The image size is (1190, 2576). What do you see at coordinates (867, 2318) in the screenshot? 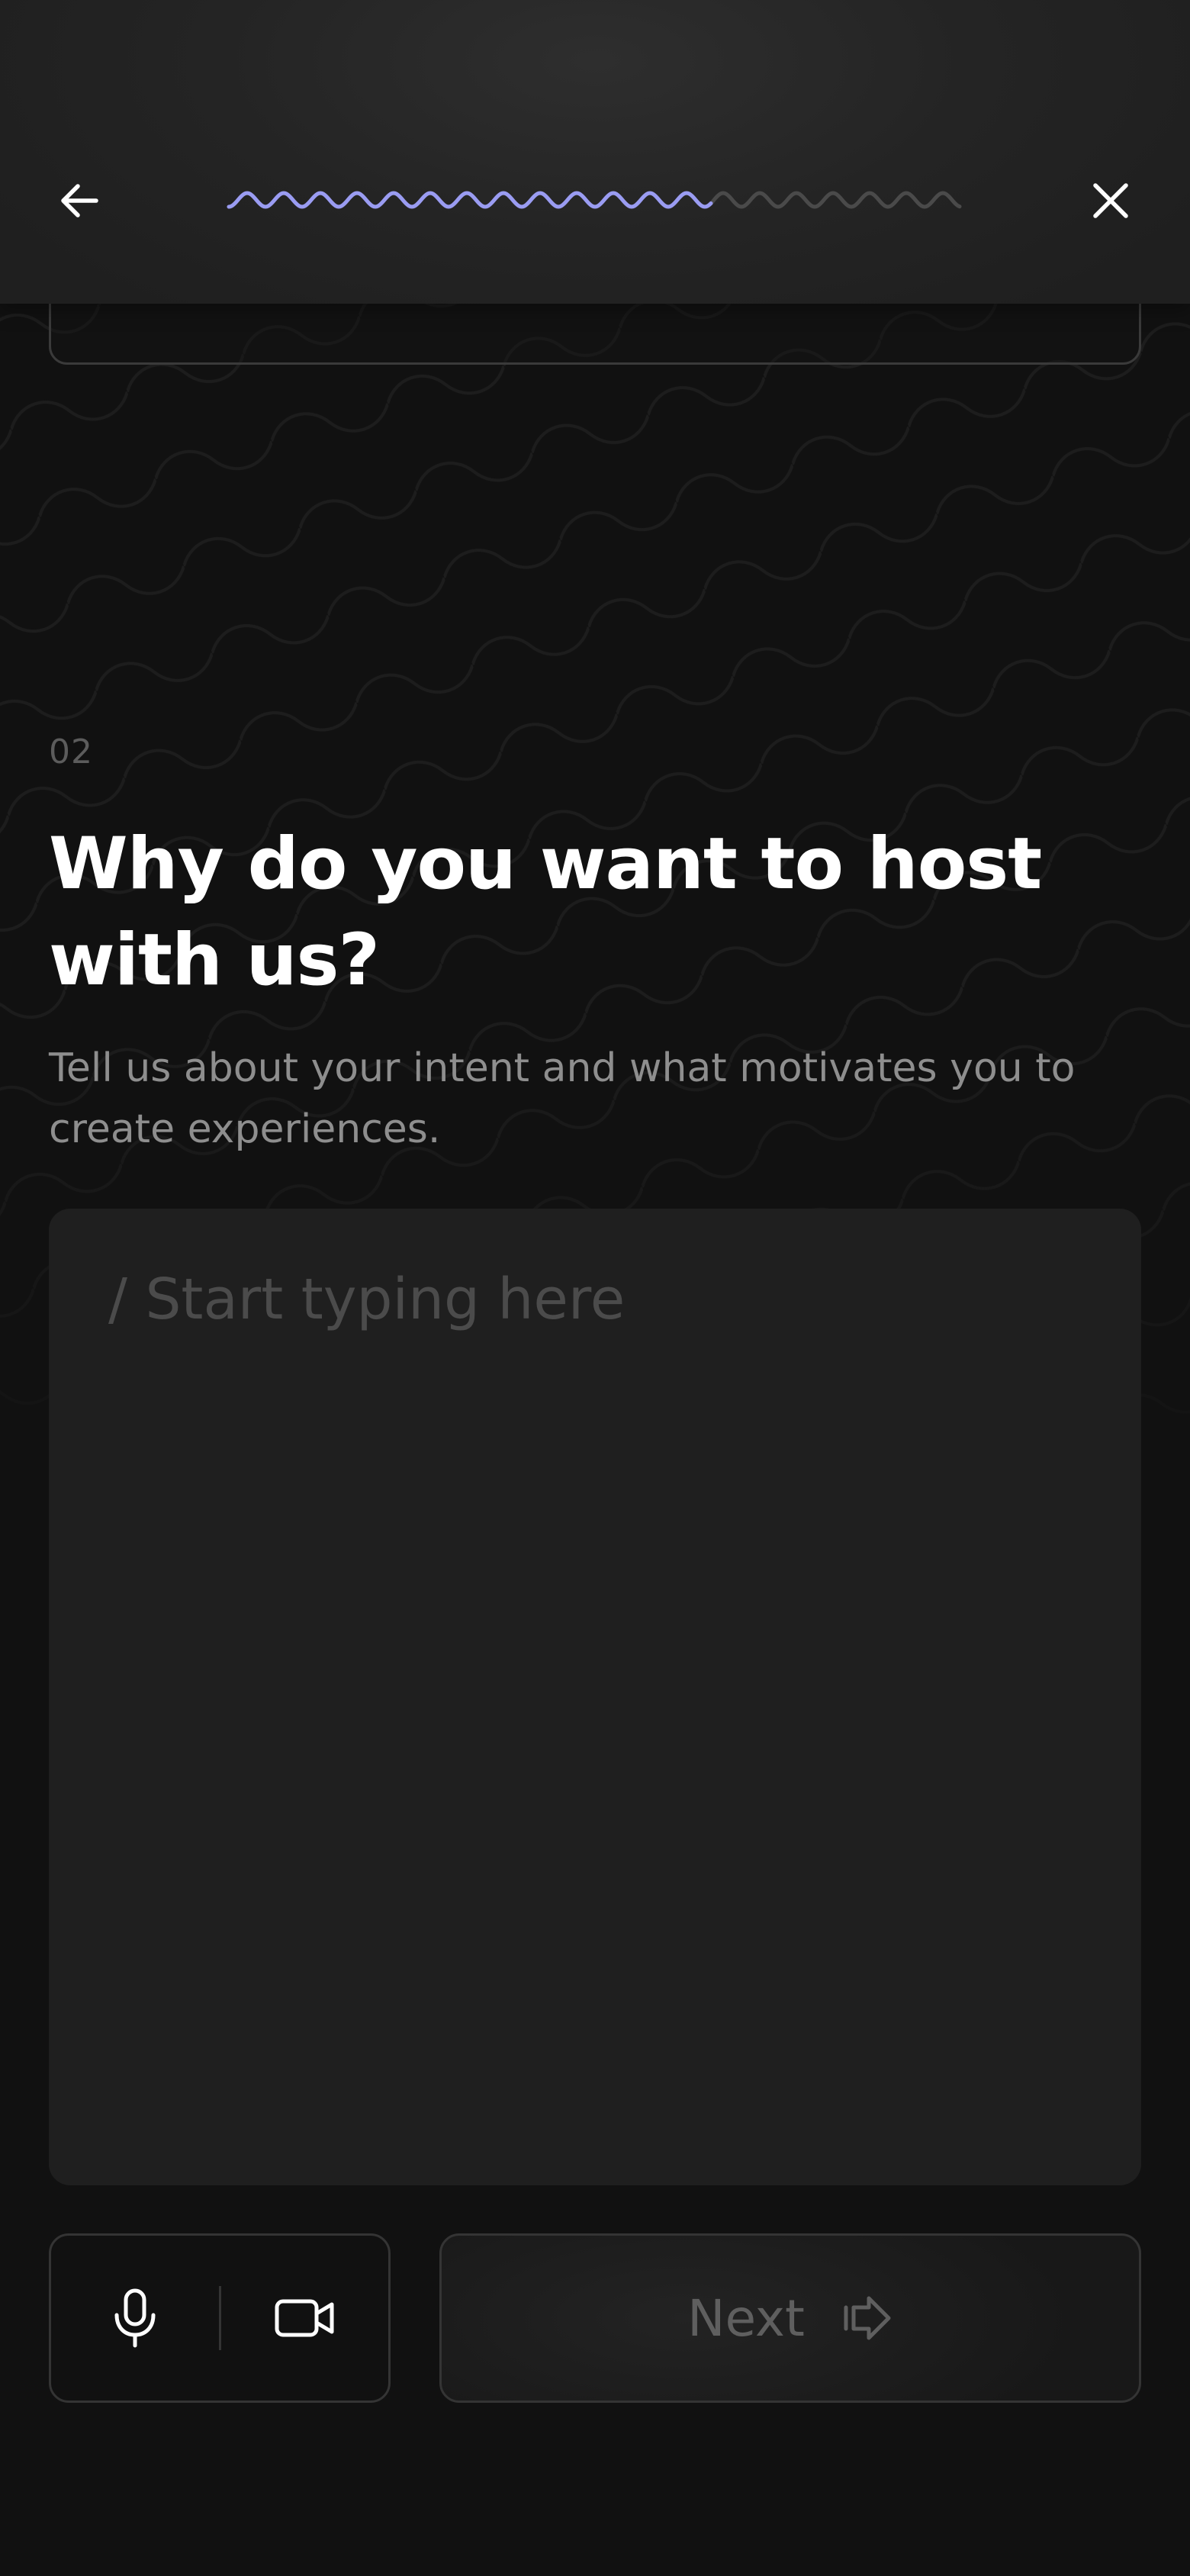
I see `arrow-right-outline-icon` at bounding box center [867, 2318].